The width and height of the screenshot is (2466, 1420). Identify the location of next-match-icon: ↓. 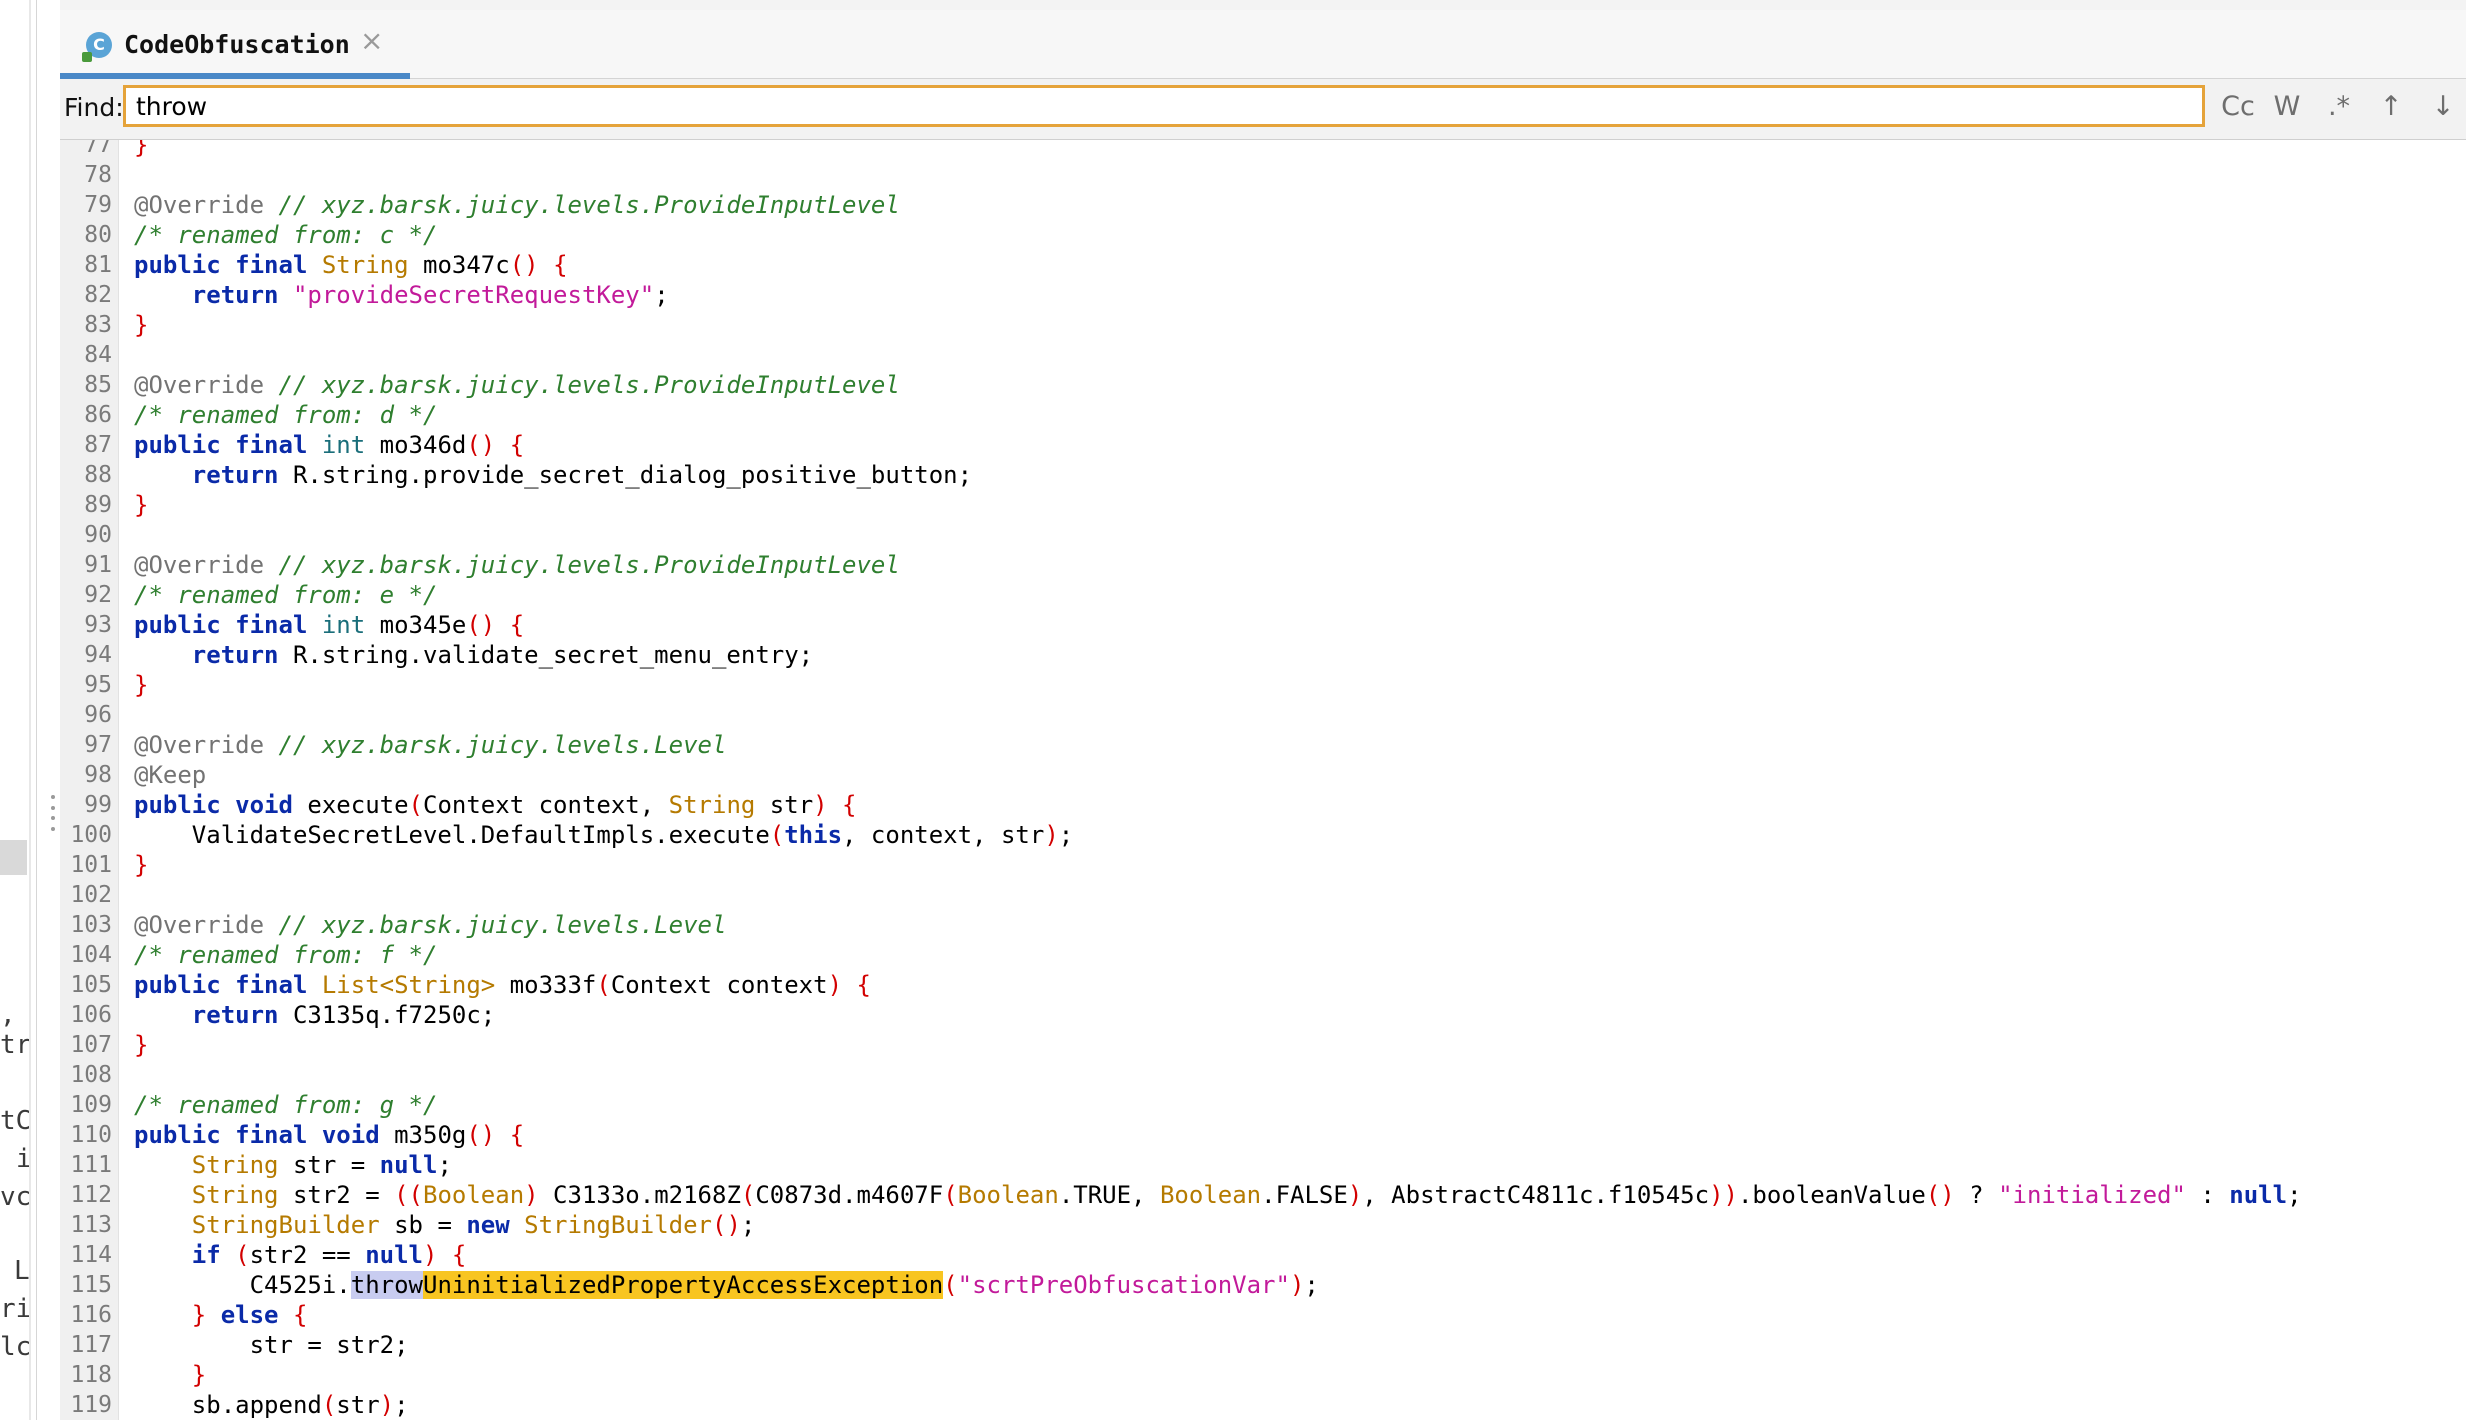
(2443, 107).